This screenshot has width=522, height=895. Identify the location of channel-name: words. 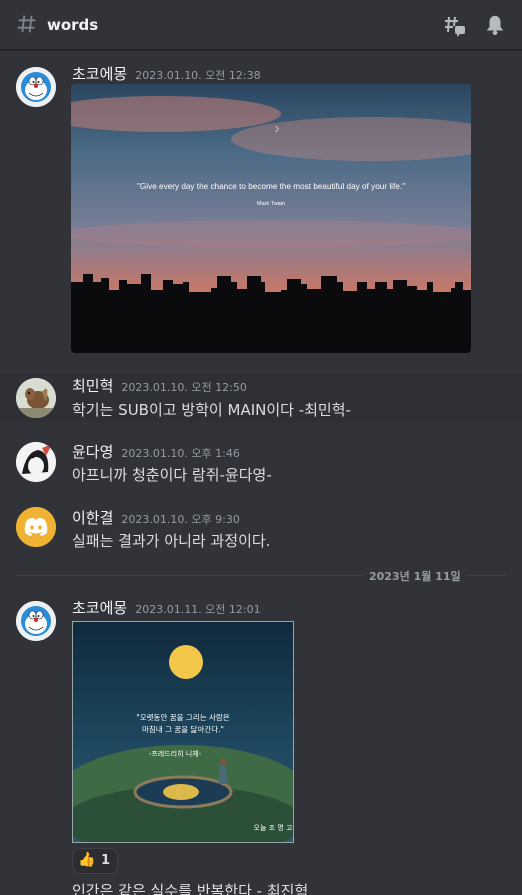
(73, 25).